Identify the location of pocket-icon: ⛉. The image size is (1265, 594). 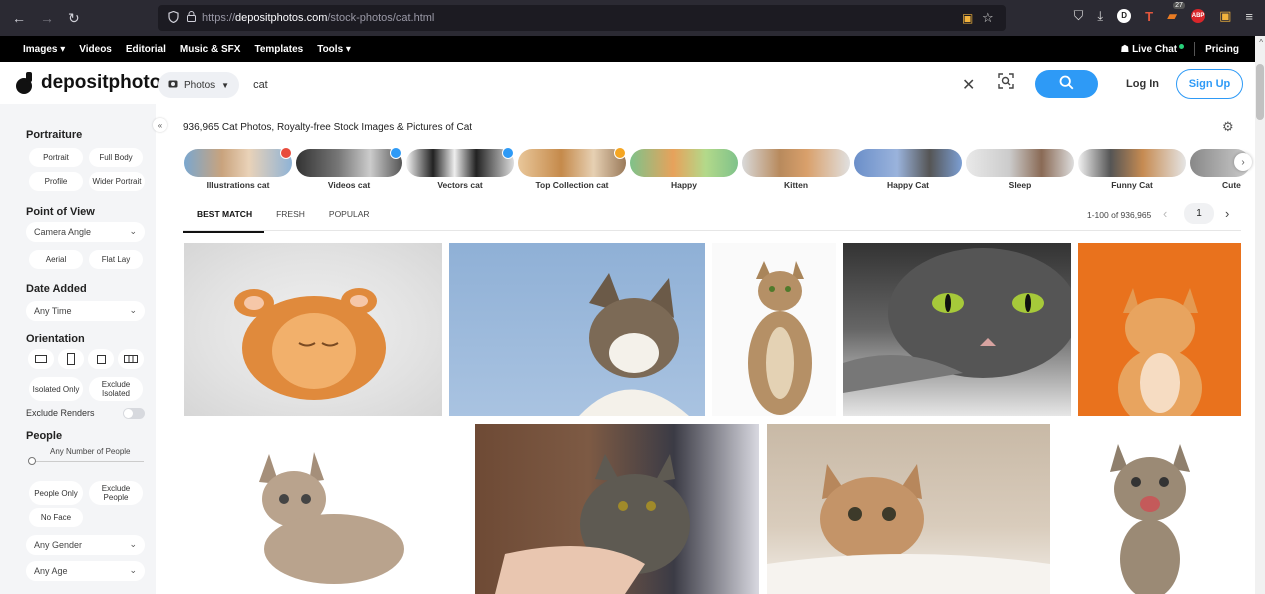
(1079, 16).